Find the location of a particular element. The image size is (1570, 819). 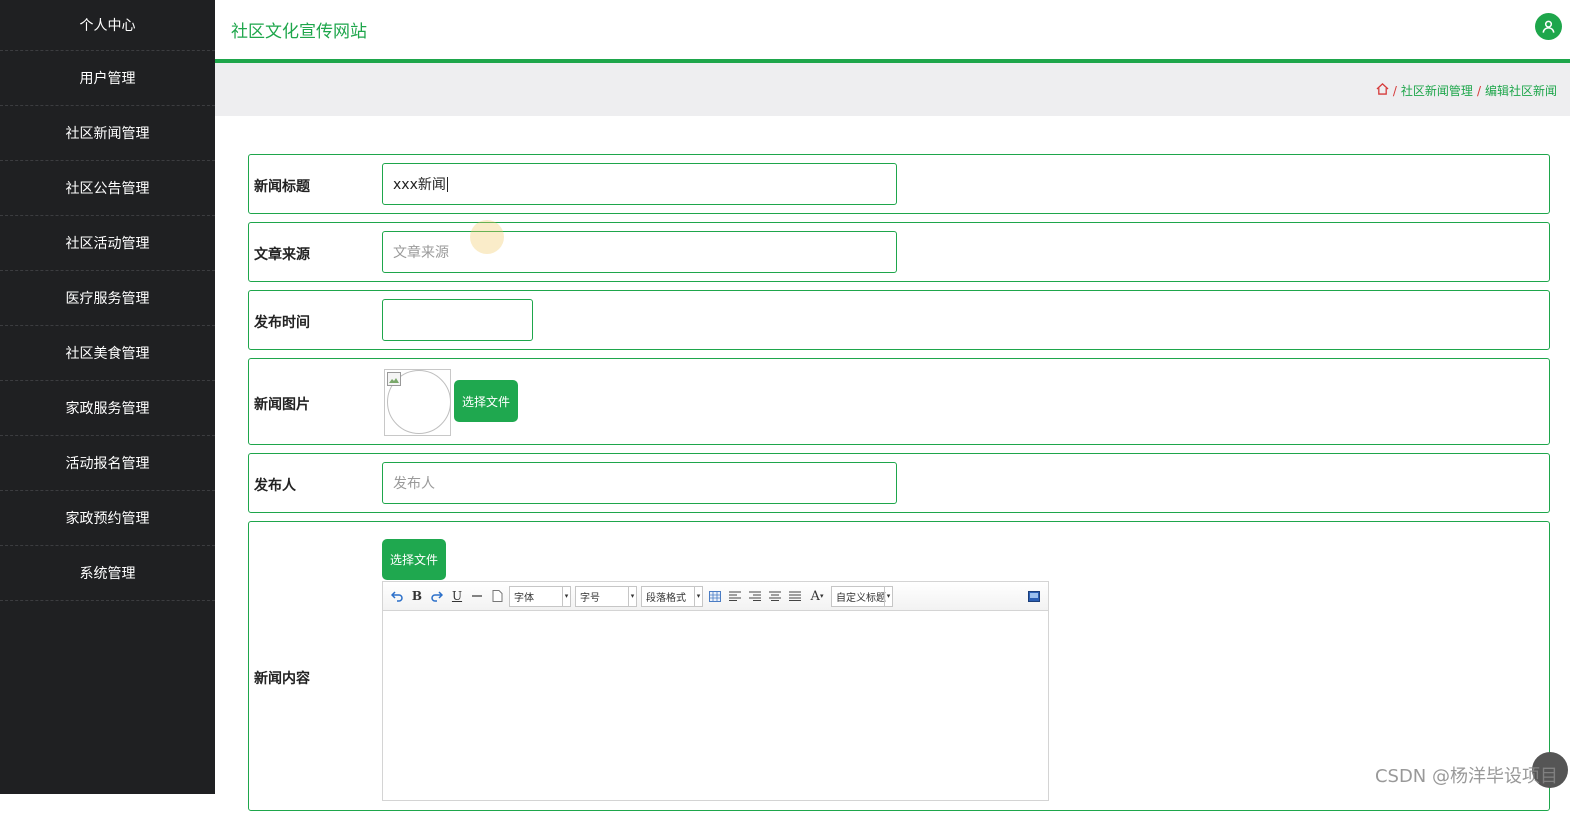

sidebar-item-system: 系统管理 is located at coordinates (107, 573).